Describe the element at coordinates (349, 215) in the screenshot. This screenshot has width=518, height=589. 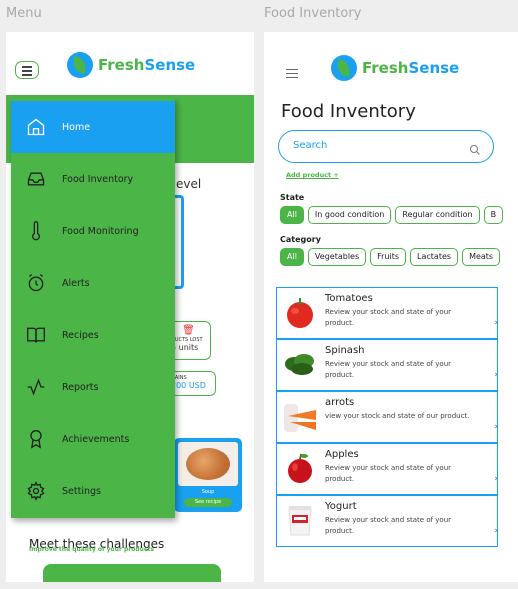
I see `state-chip-good: In good condition` at that location.